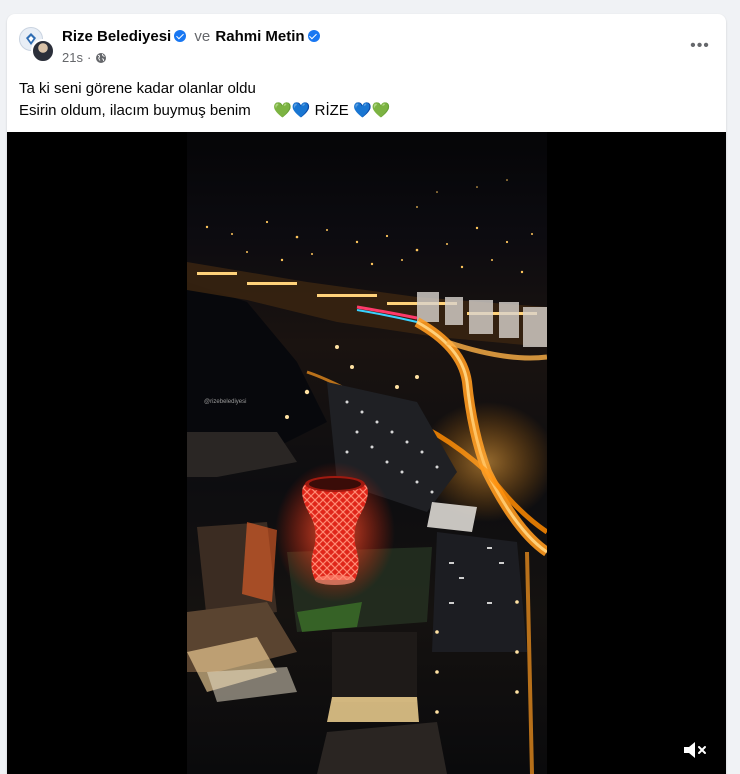 The image size is (740, 774). I want to click on author-names: Rize Belediyesi ve Rahmi Metin, so click(192, 37).